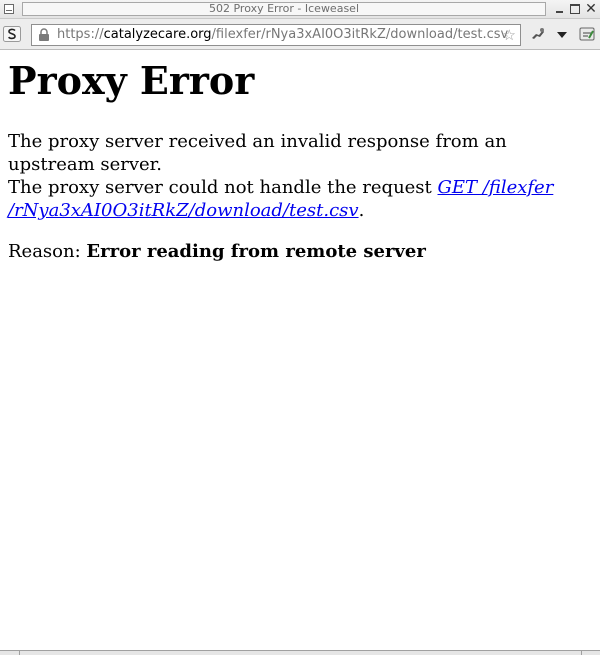 The height and width of the screenshot is (655, 600). What do you see at coordinates (509, 35) in the screenshot?
I see `star-icon: ☆` at bounding box center [509, 35].